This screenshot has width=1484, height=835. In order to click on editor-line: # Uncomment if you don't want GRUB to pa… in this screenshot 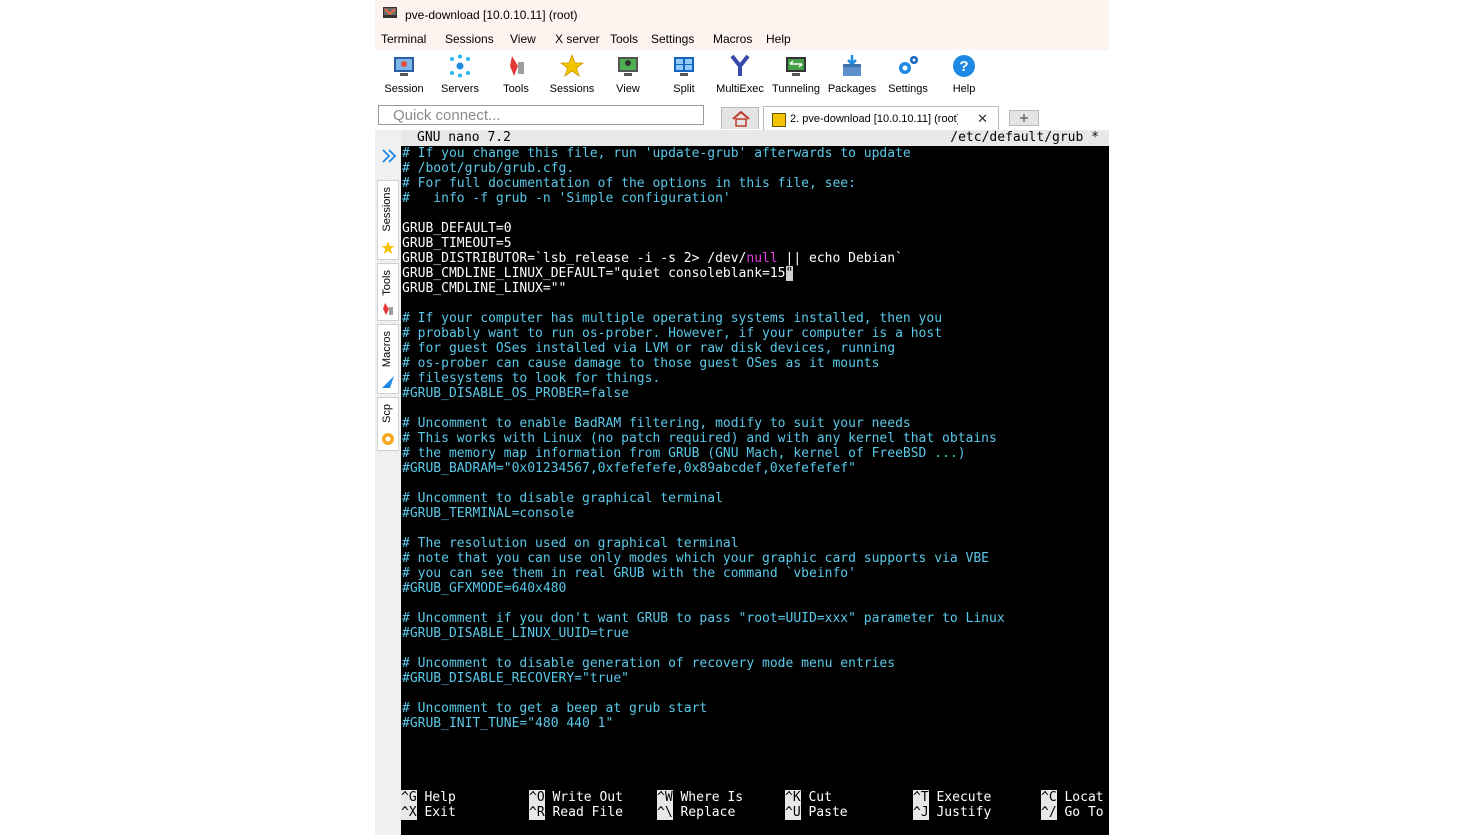, I will do `click(755, 618)`.